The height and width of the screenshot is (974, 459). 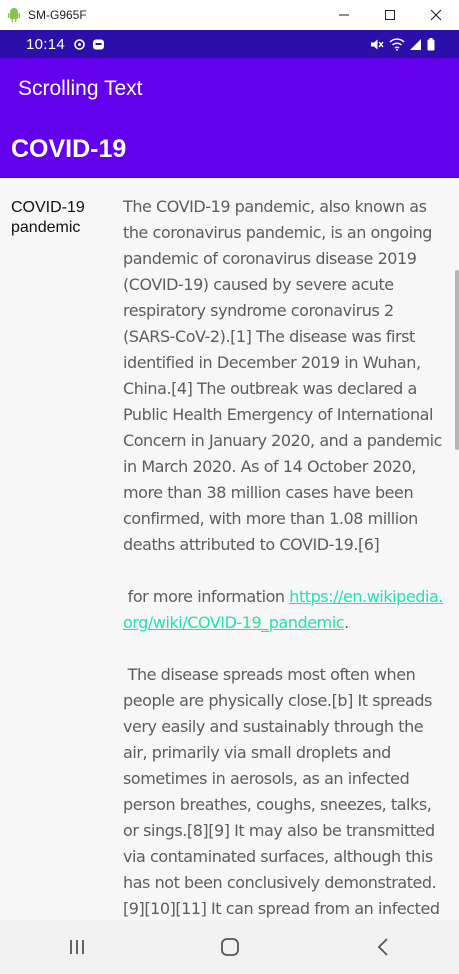 What do you see at coordinates (415, 44) in the screenshot?
I see `signal-icon` at bounding box center [415, 44].